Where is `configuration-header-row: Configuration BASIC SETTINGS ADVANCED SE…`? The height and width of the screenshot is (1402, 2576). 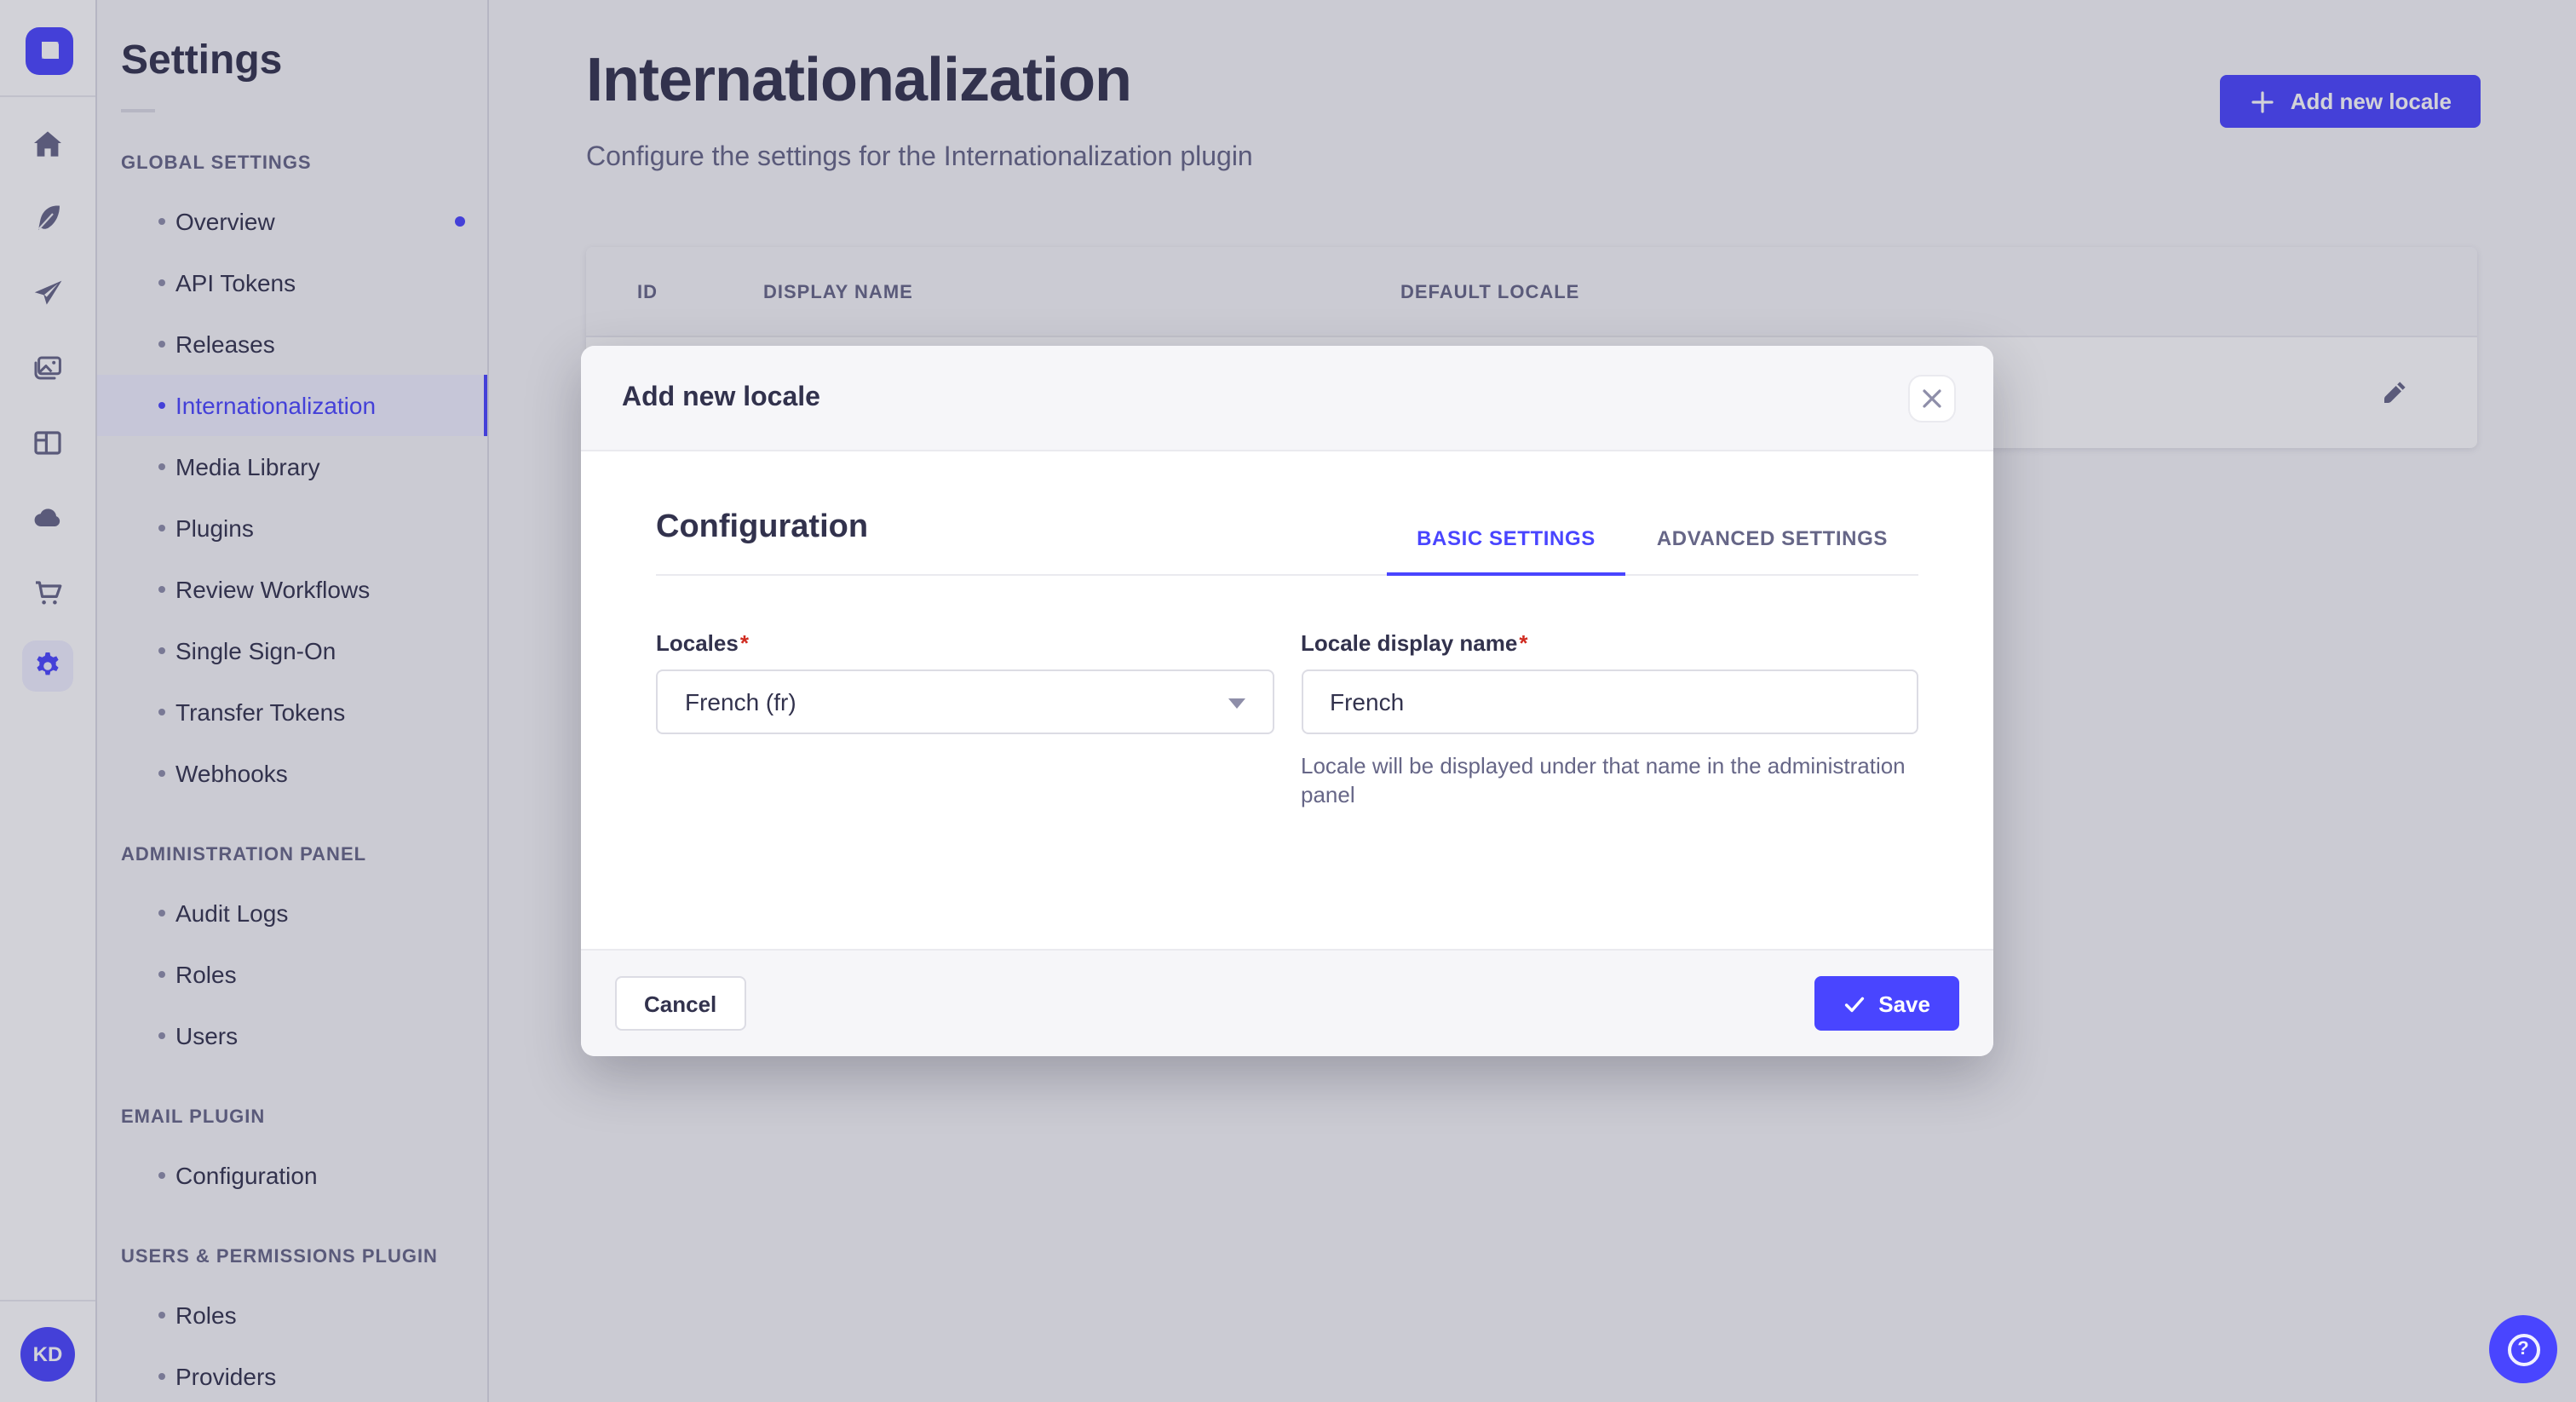
configuration-header-row: Configuration BASIC SETTINGS ADVANCED SE… is located at coordinates (1287, 513).